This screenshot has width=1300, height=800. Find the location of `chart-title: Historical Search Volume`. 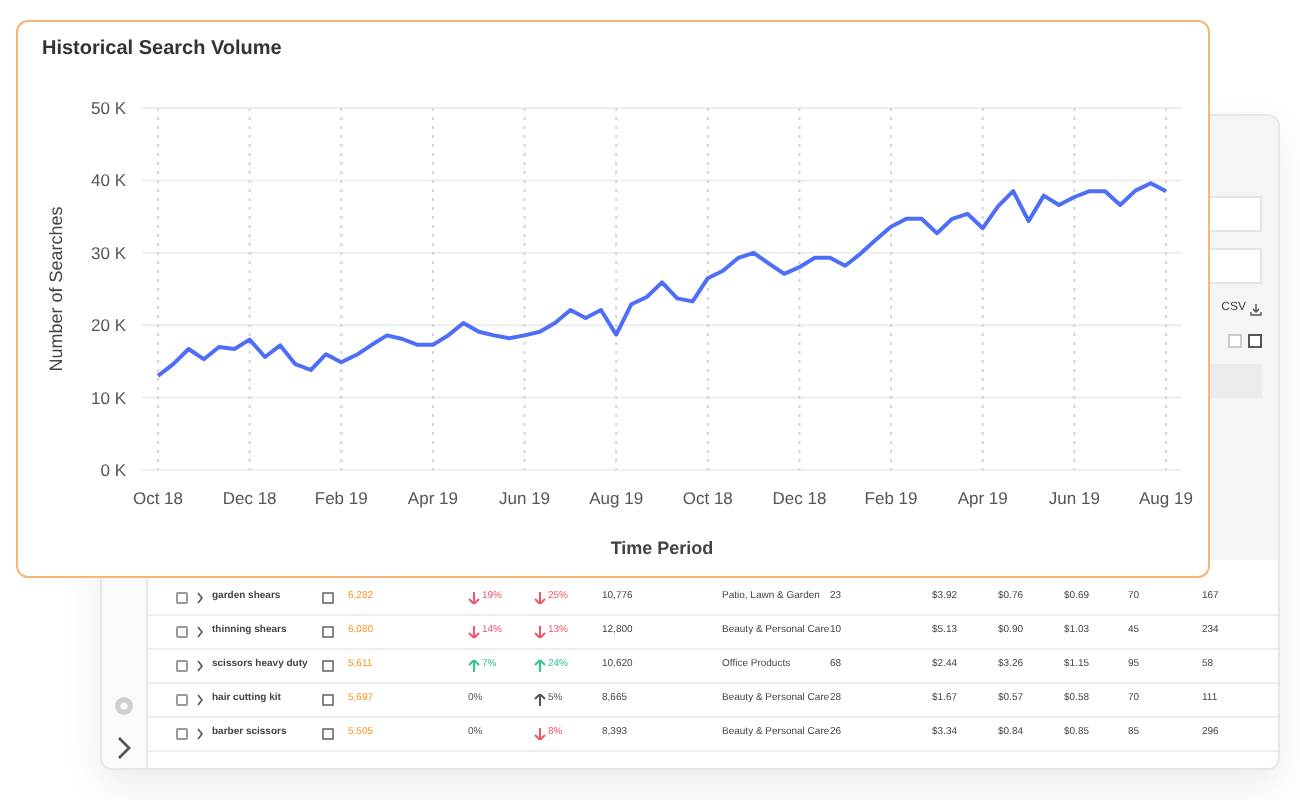

chart-title: Historical Search Volume is located at coordinates (162, 50).